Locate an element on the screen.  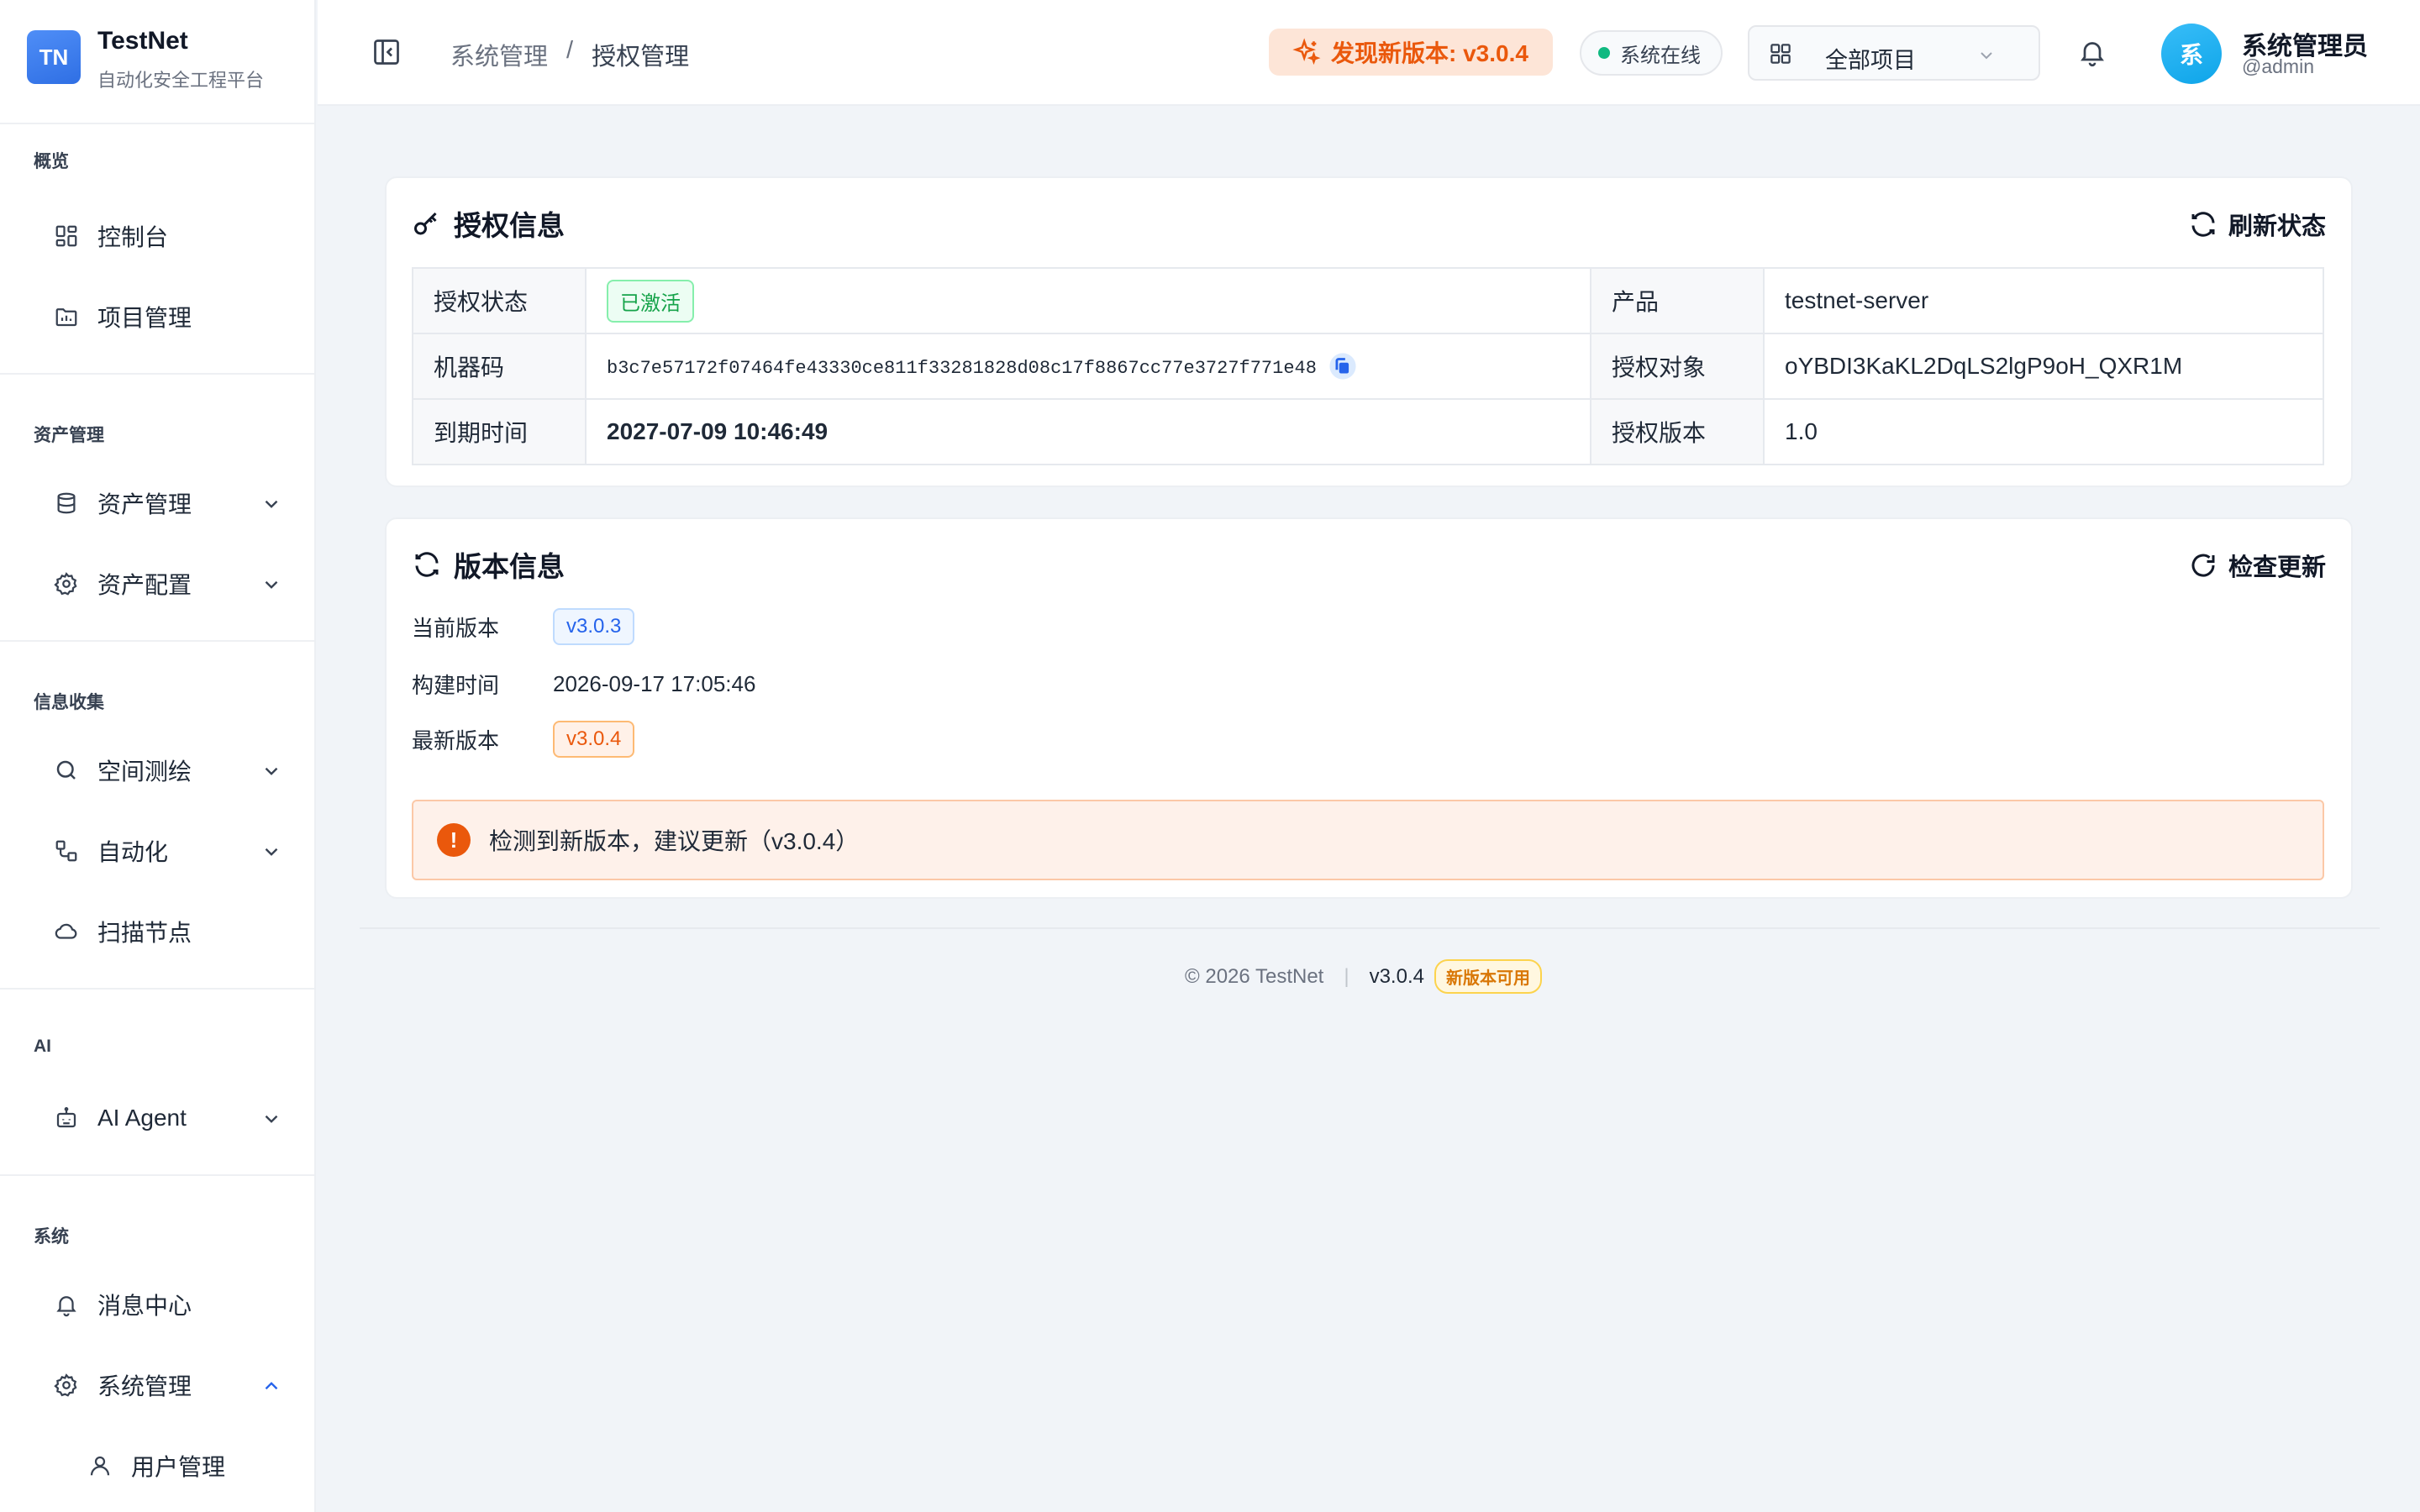
nav-group-title-ai: AI is located at coordinates (42, 1046).